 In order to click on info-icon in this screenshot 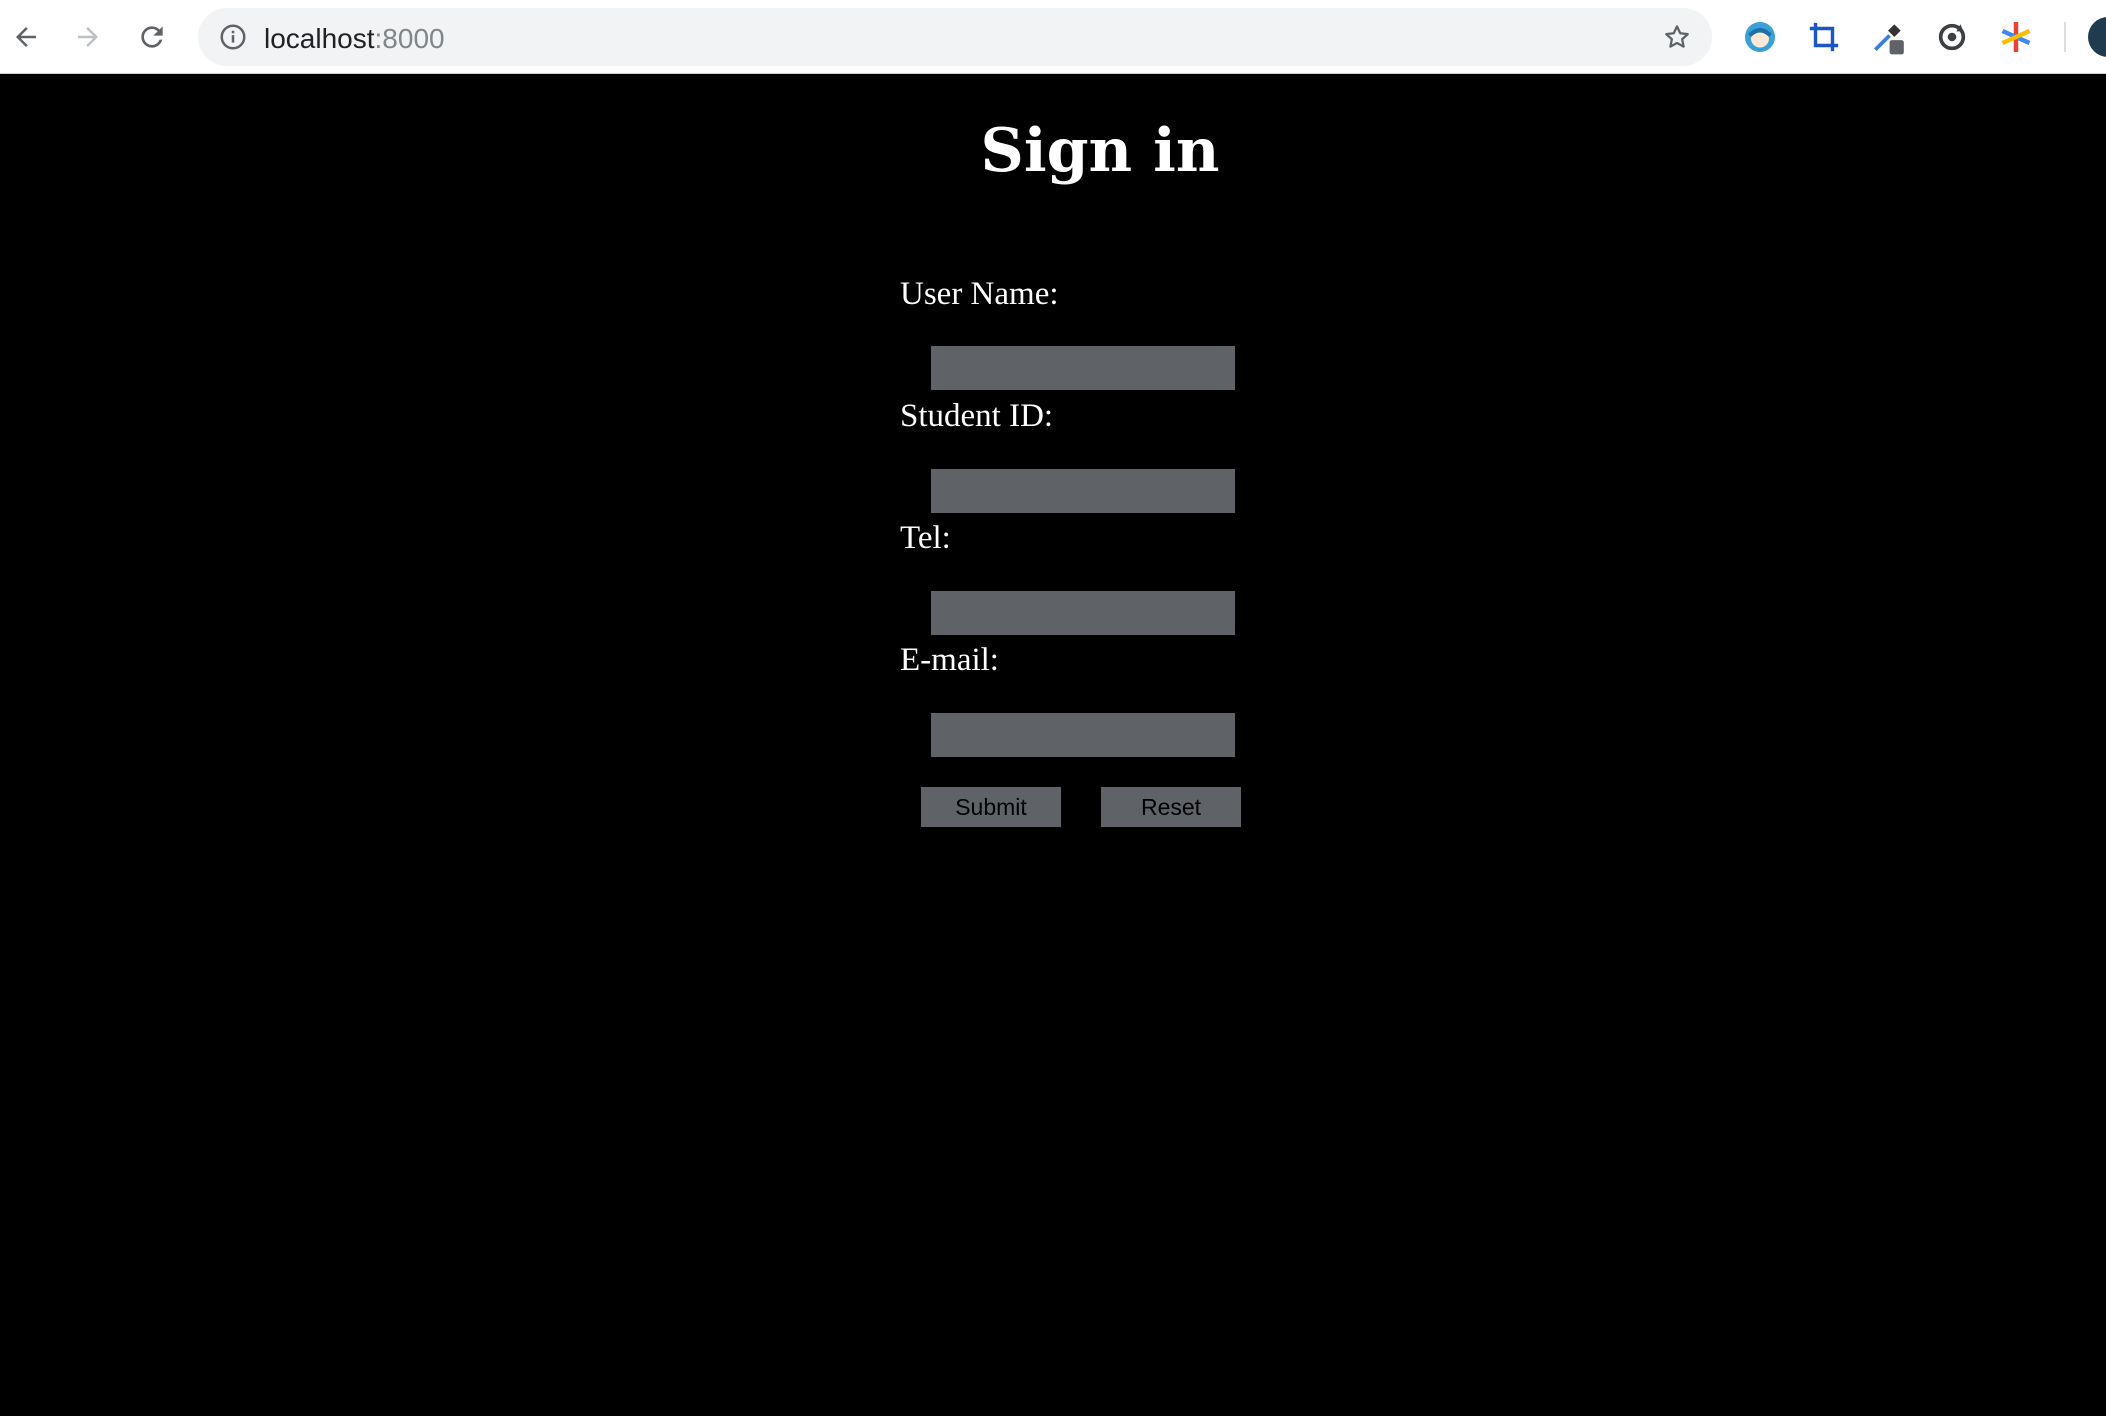, I will do `click(233, 39)`.